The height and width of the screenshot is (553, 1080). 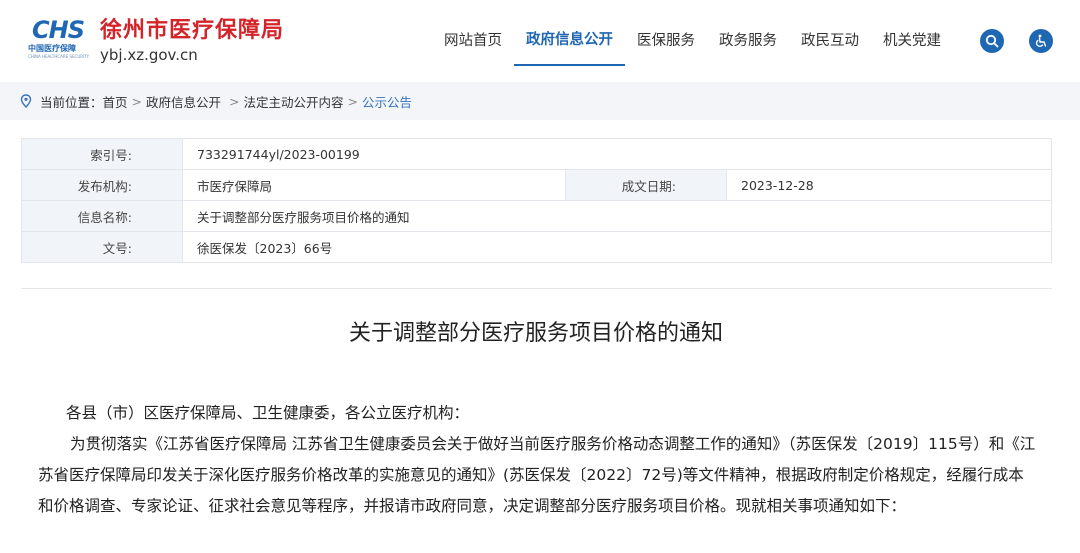 What do you see at coordinates (535, 333) in the screenshot?
I see `article-title: 关于调整部分医疗服务项目价格的通知` at bounding box center [535, 333].